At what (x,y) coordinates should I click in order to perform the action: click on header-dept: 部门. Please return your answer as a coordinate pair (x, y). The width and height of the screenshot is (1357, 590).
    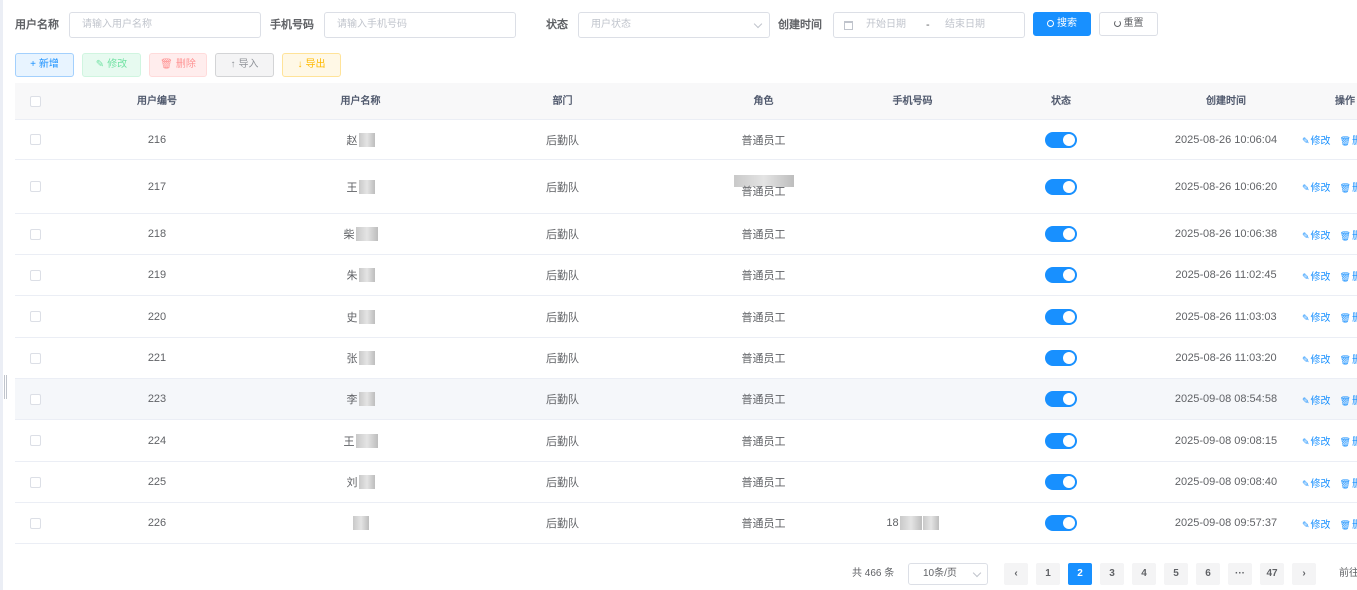
    Looking at the image, I should click on (562, 101).